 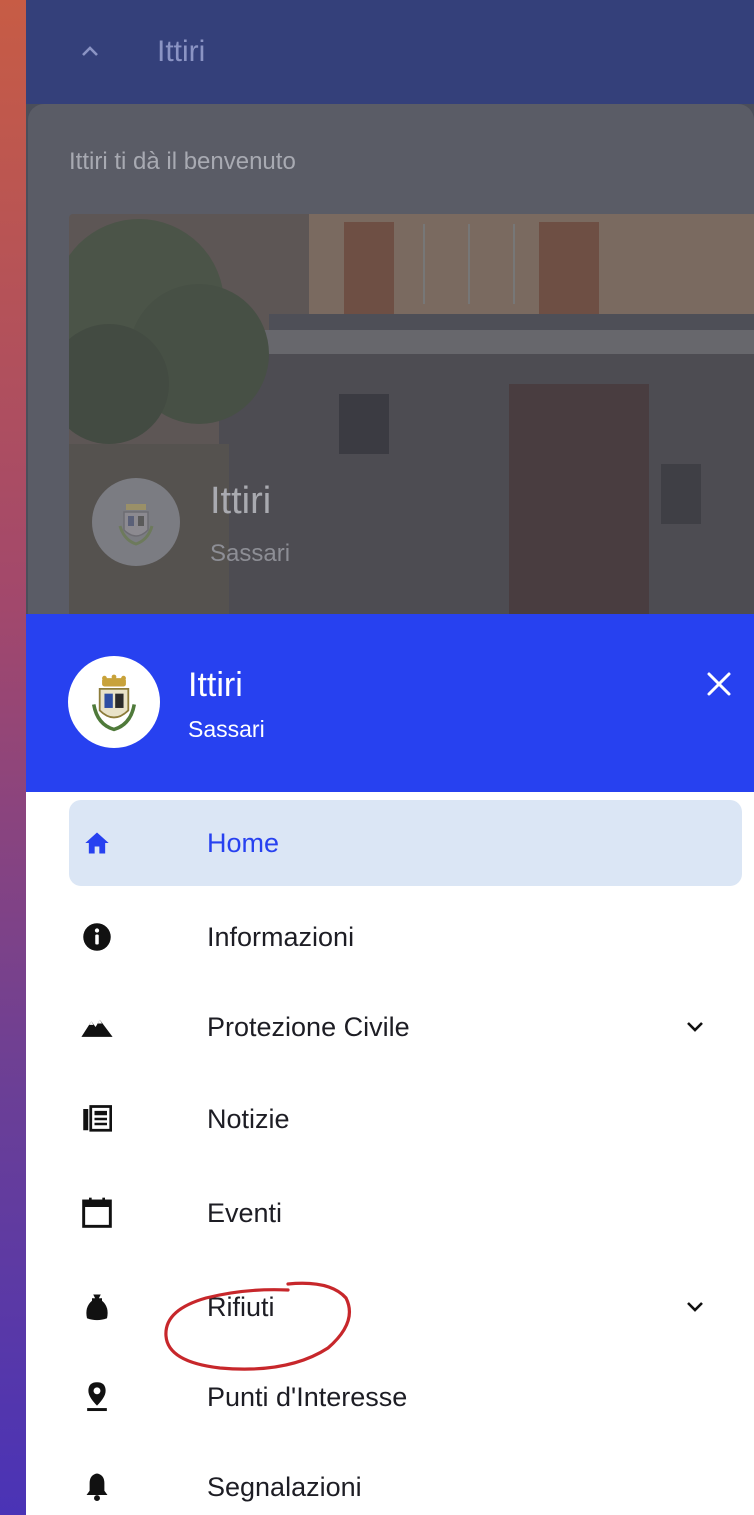 I want to click on menu-item-label: Protezione Civile, so click(x=308, y=1026).